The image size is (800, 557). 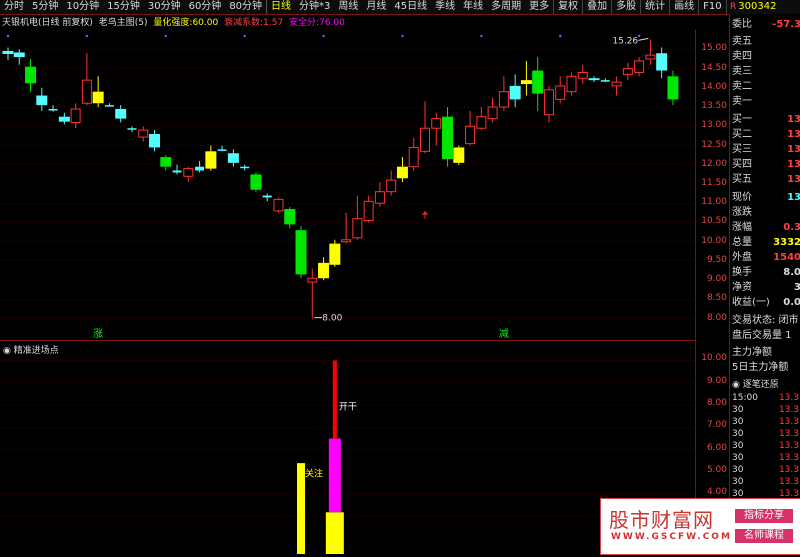 I want to click on buy-4-value: 13, so click(x=793, y=164).